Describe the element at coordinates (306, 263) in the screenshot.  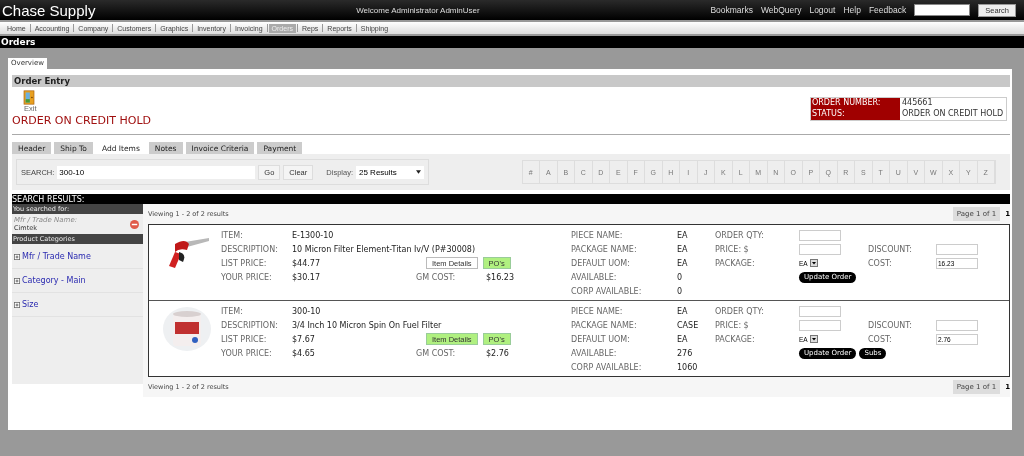
I see `field-value: $44.77` at that location.